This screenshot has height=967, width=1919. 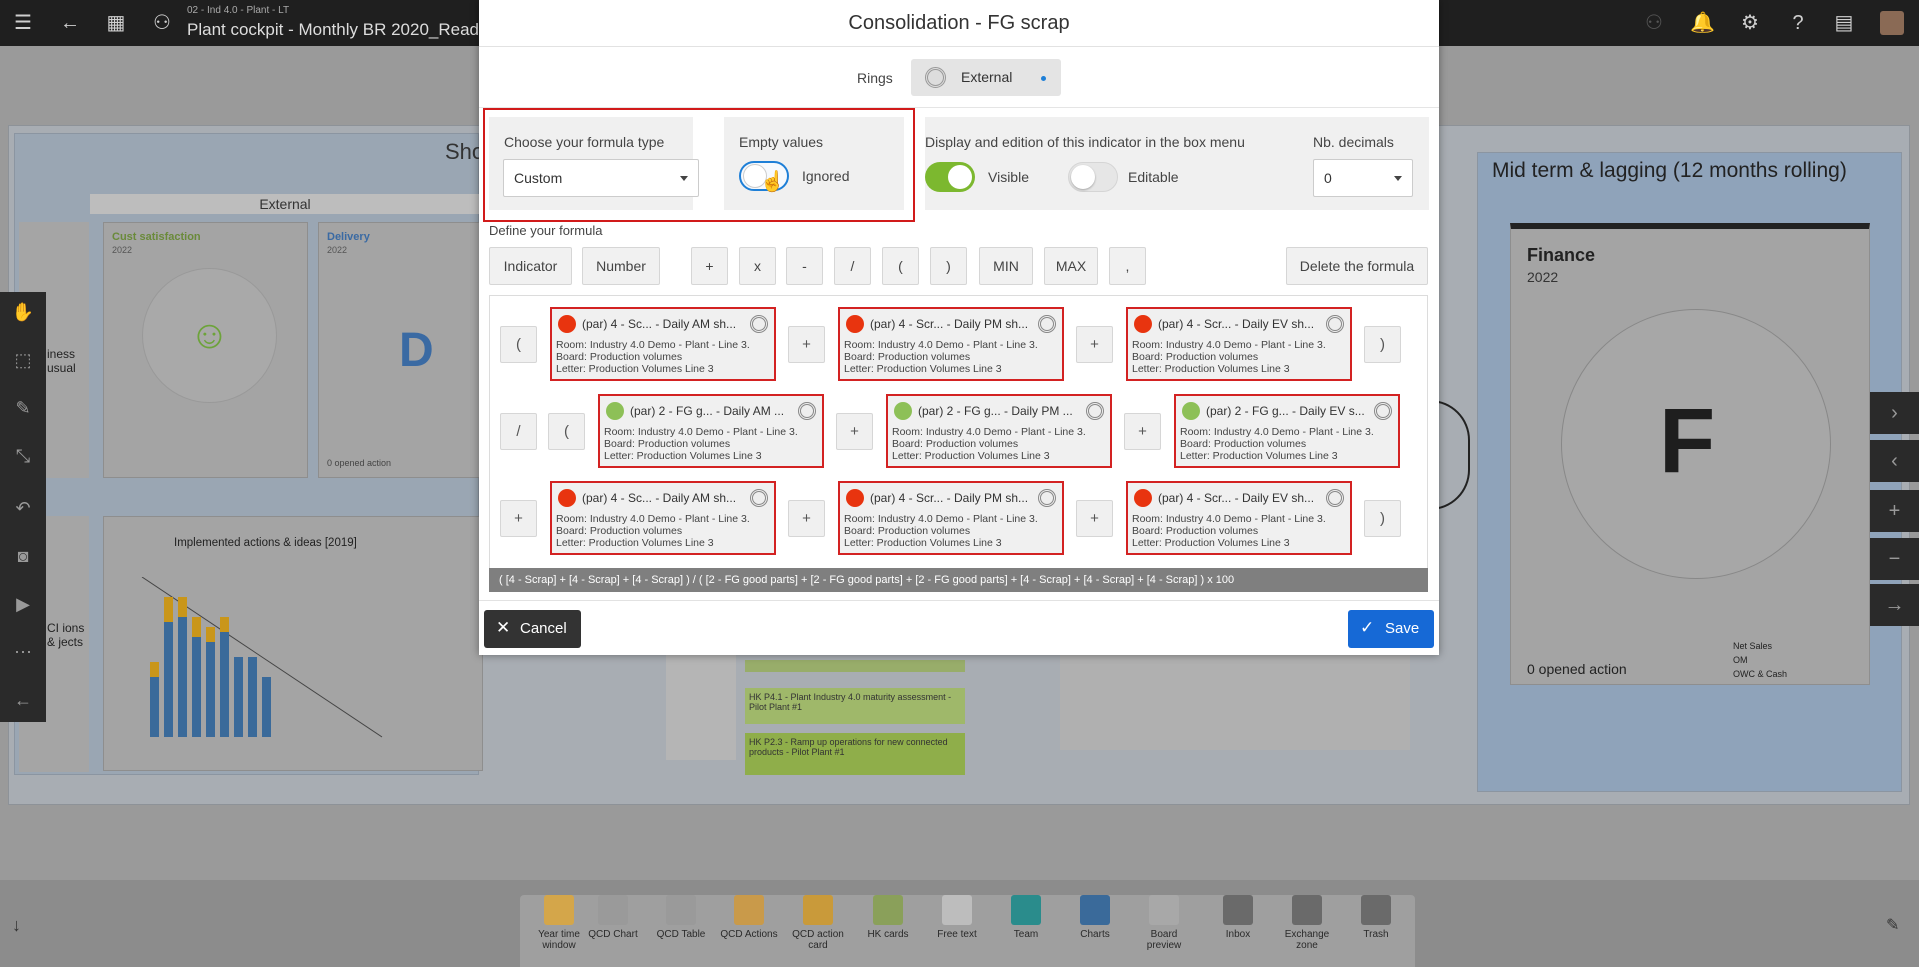 I want to click on select-icon: ⬚, so click(x=23, y=362).